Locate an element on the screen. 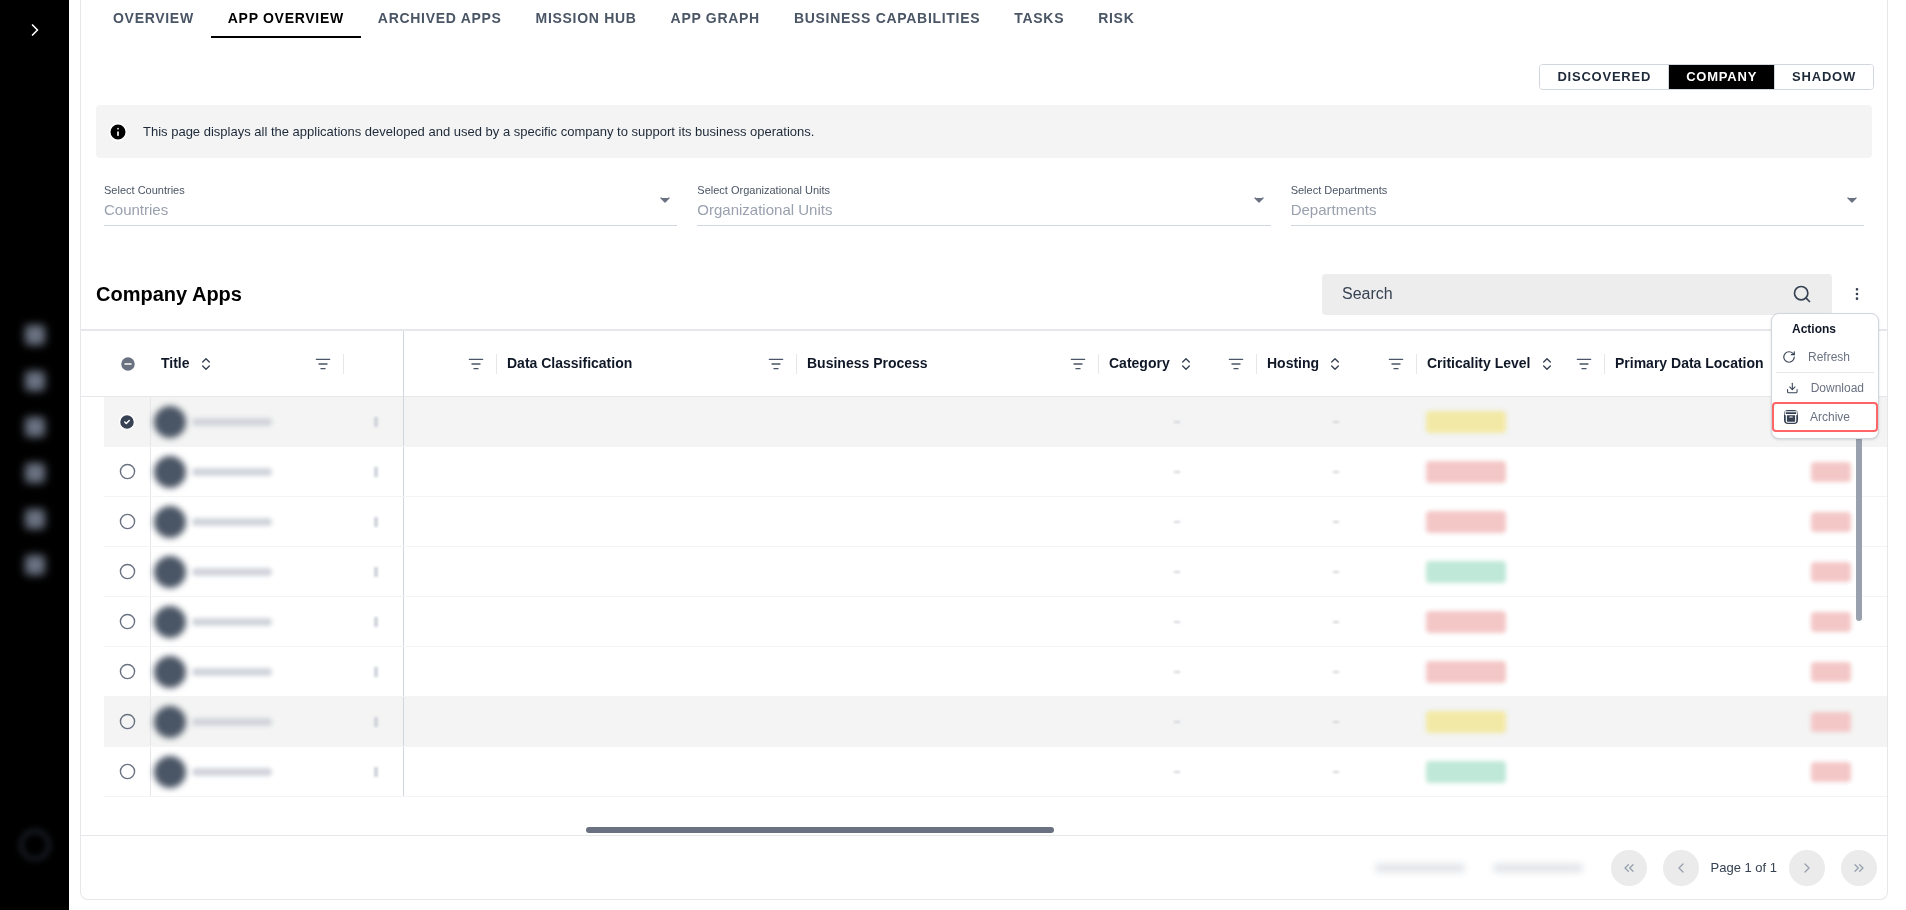  info-text: This page displays all the applications developed and used by a specific company to support its business operations. is located at coordinates (479, 131).